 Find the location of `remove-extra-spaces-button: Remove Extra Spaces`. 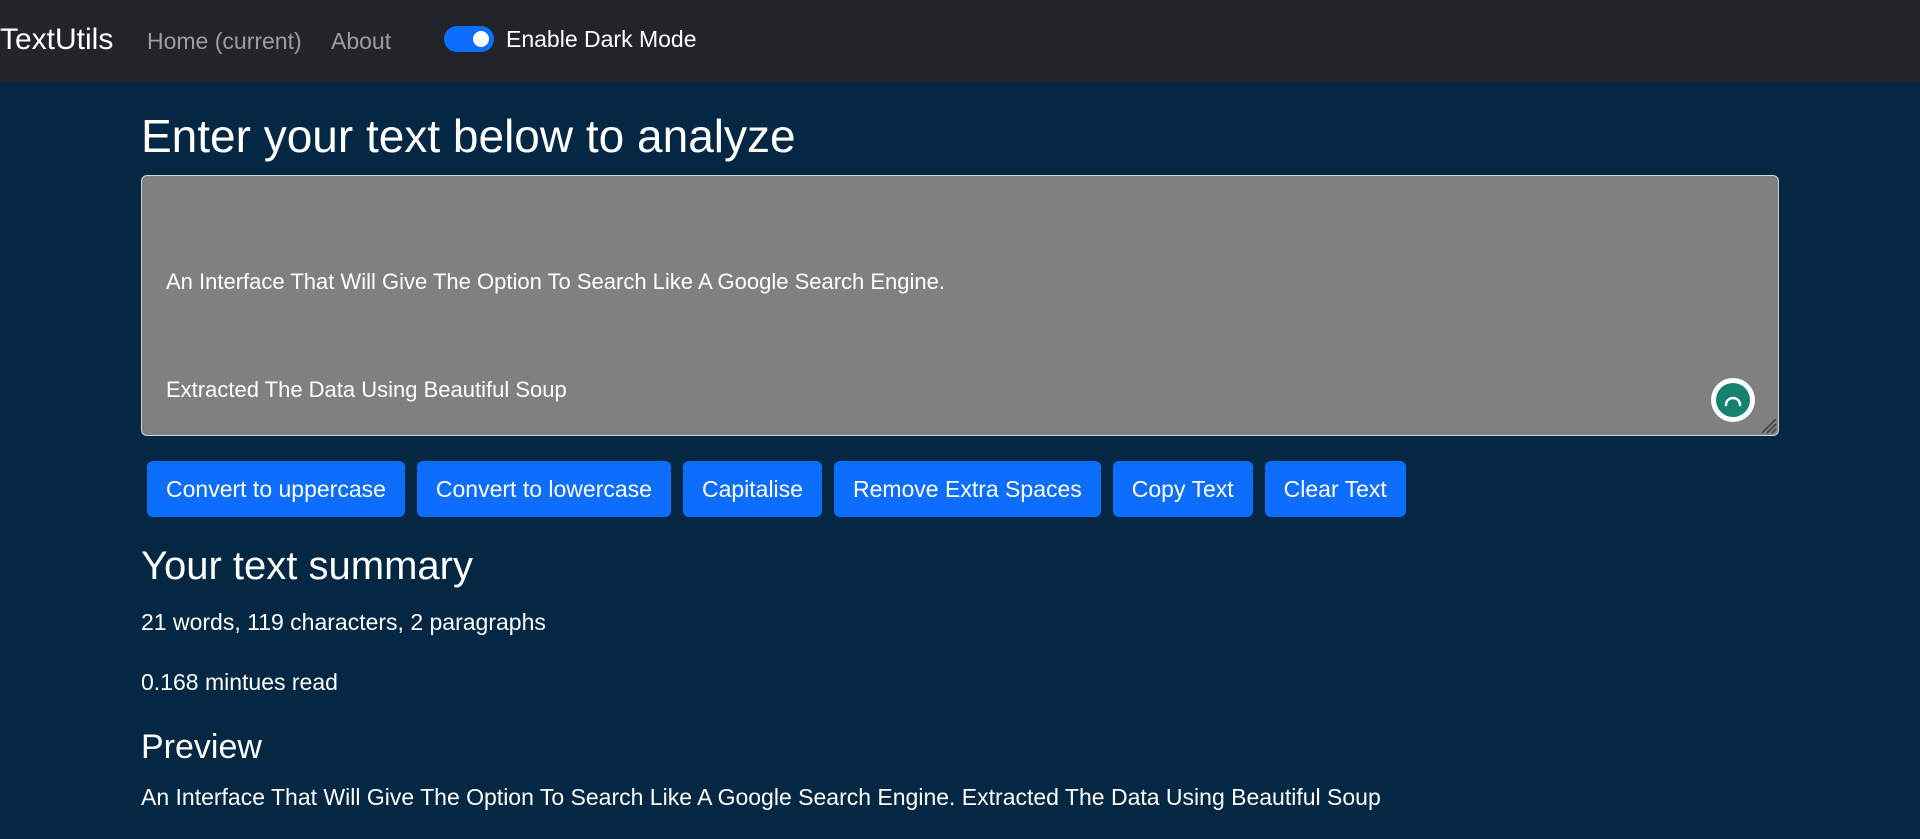

remove-extra-spaces-button: Remove Extra Spaces is located at coordinates (967, 489).